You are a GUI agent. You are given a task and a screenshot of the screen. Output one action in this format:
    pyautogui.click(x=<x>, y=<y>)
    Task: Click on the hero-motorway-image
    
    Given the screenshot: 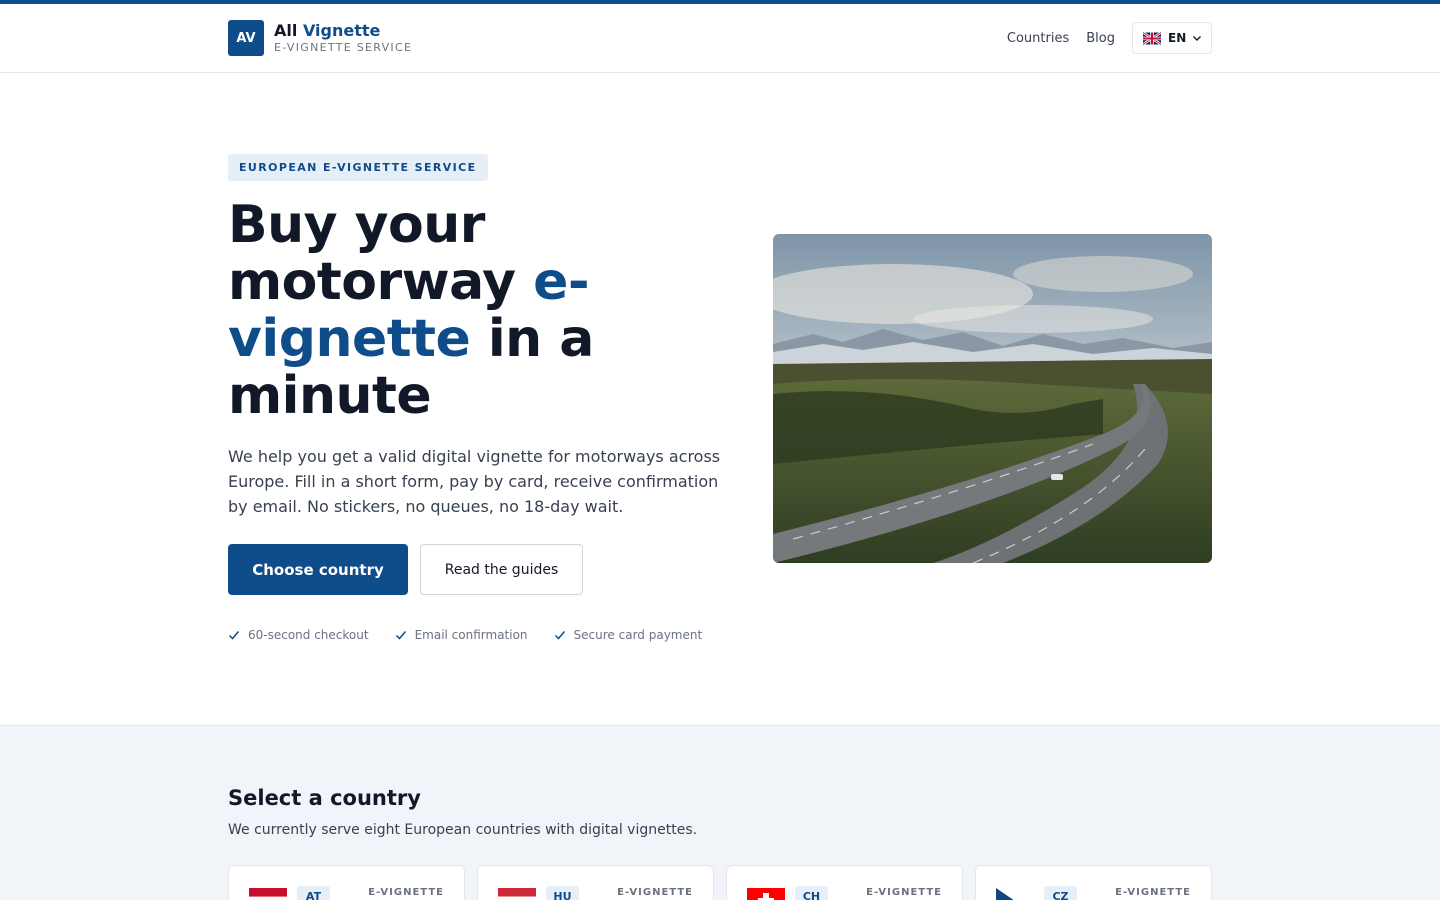 What is the action you would take?
    pyautogui.click(x=992, y=398)
    